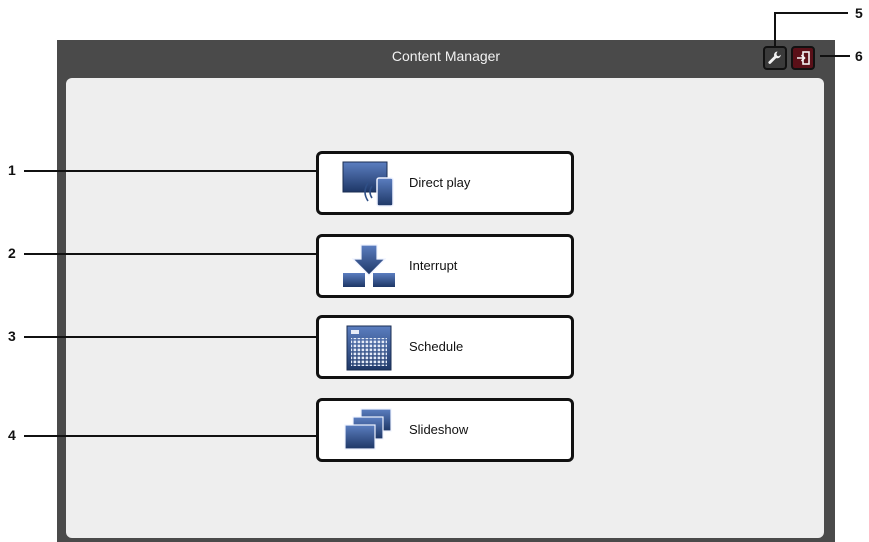 The height and width of the screenshot is (542, 869). I want to click on callout-2: 2, so click(12, 253).